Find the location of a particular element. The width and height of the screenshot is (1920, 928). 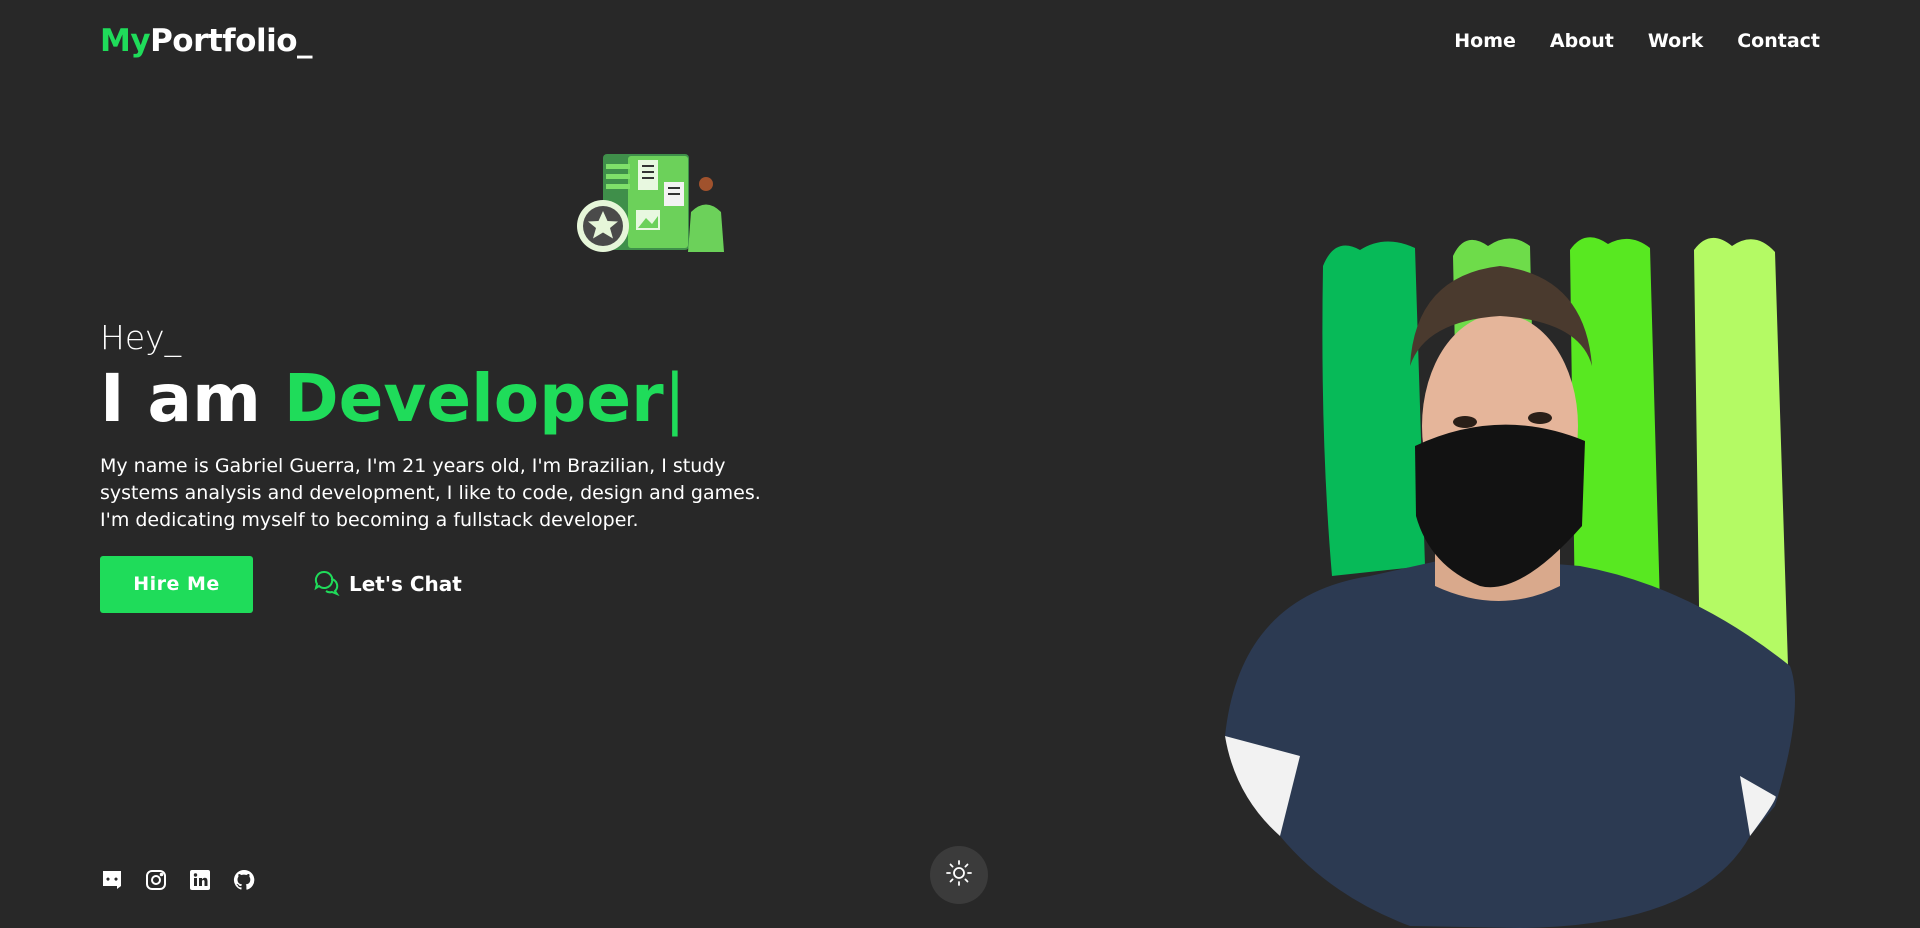

chat-icon is located at coordinates (327, 584).